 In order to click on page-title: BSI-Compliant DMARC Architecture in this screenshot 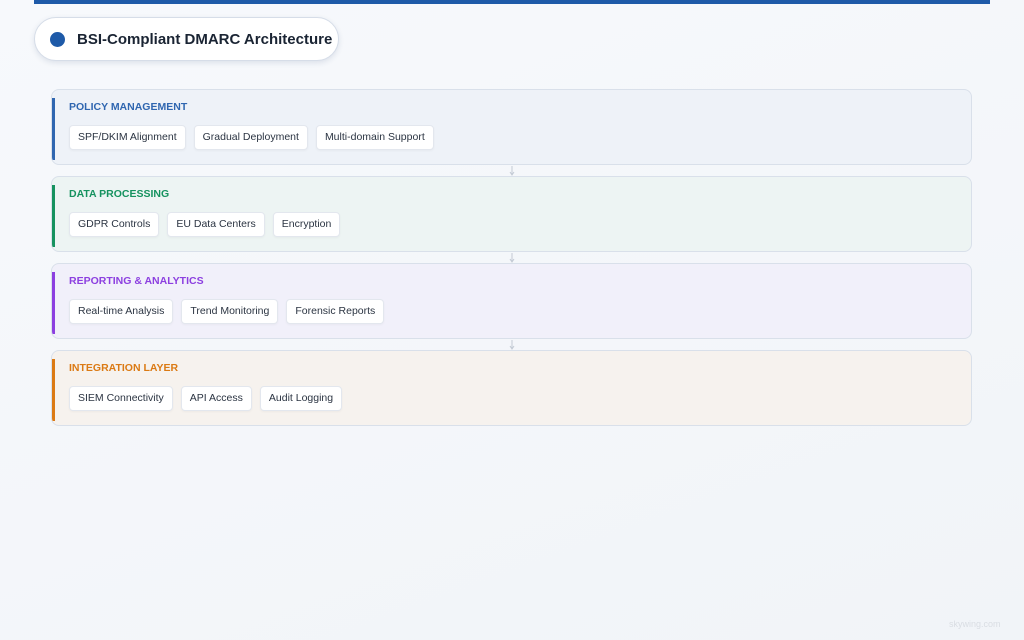, I will do `click(205, 39)`.